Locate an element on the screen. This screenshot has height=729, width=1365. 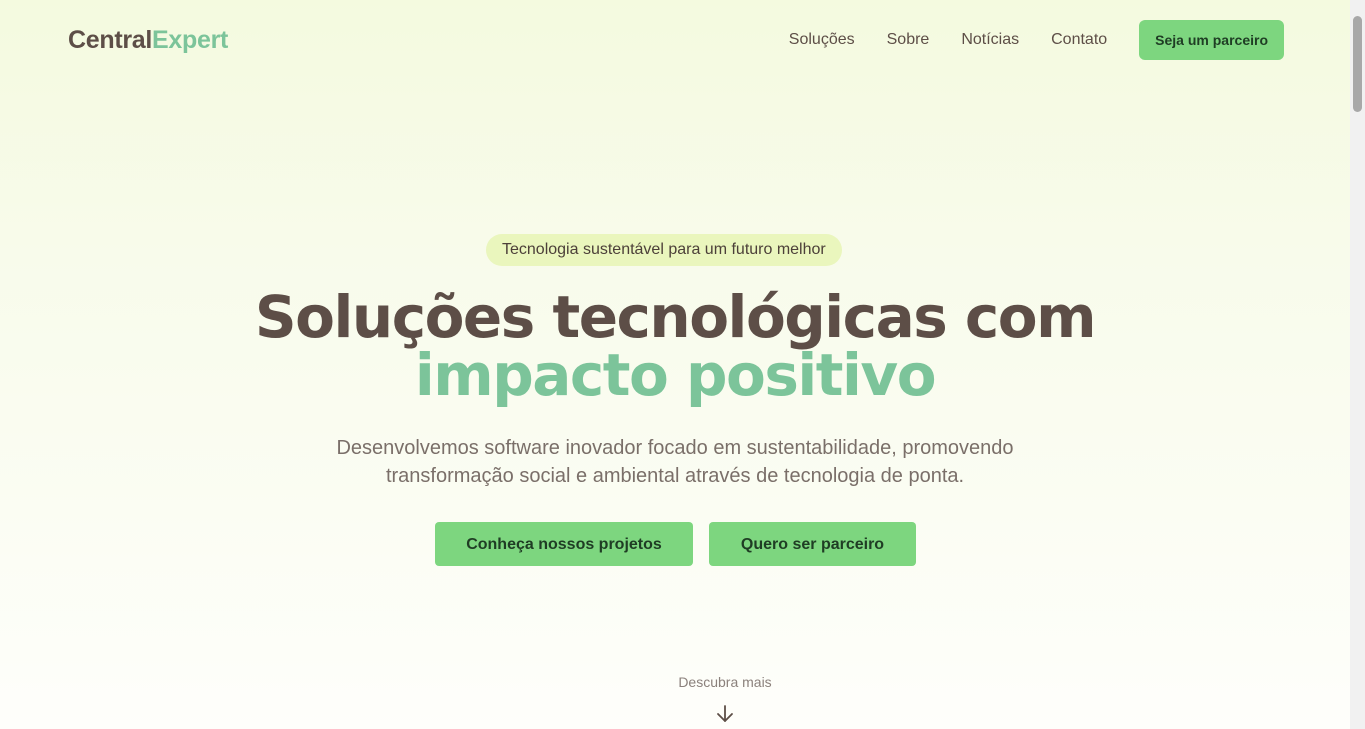
projects-button: Conheça nossos projetos is located at coordinates (564, 544).